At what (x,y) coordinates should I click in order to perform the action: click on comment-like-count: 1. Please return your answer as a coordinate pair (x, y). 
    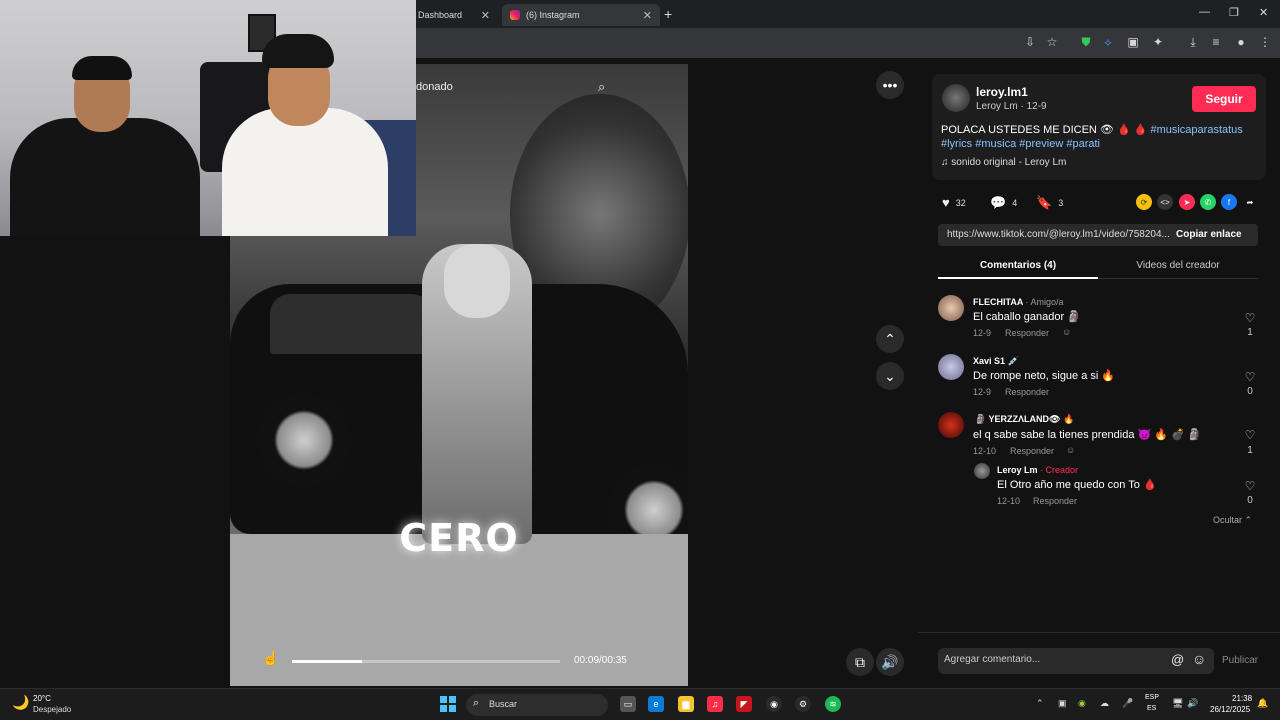
    Looking at the image, I should click on (1250, 450).